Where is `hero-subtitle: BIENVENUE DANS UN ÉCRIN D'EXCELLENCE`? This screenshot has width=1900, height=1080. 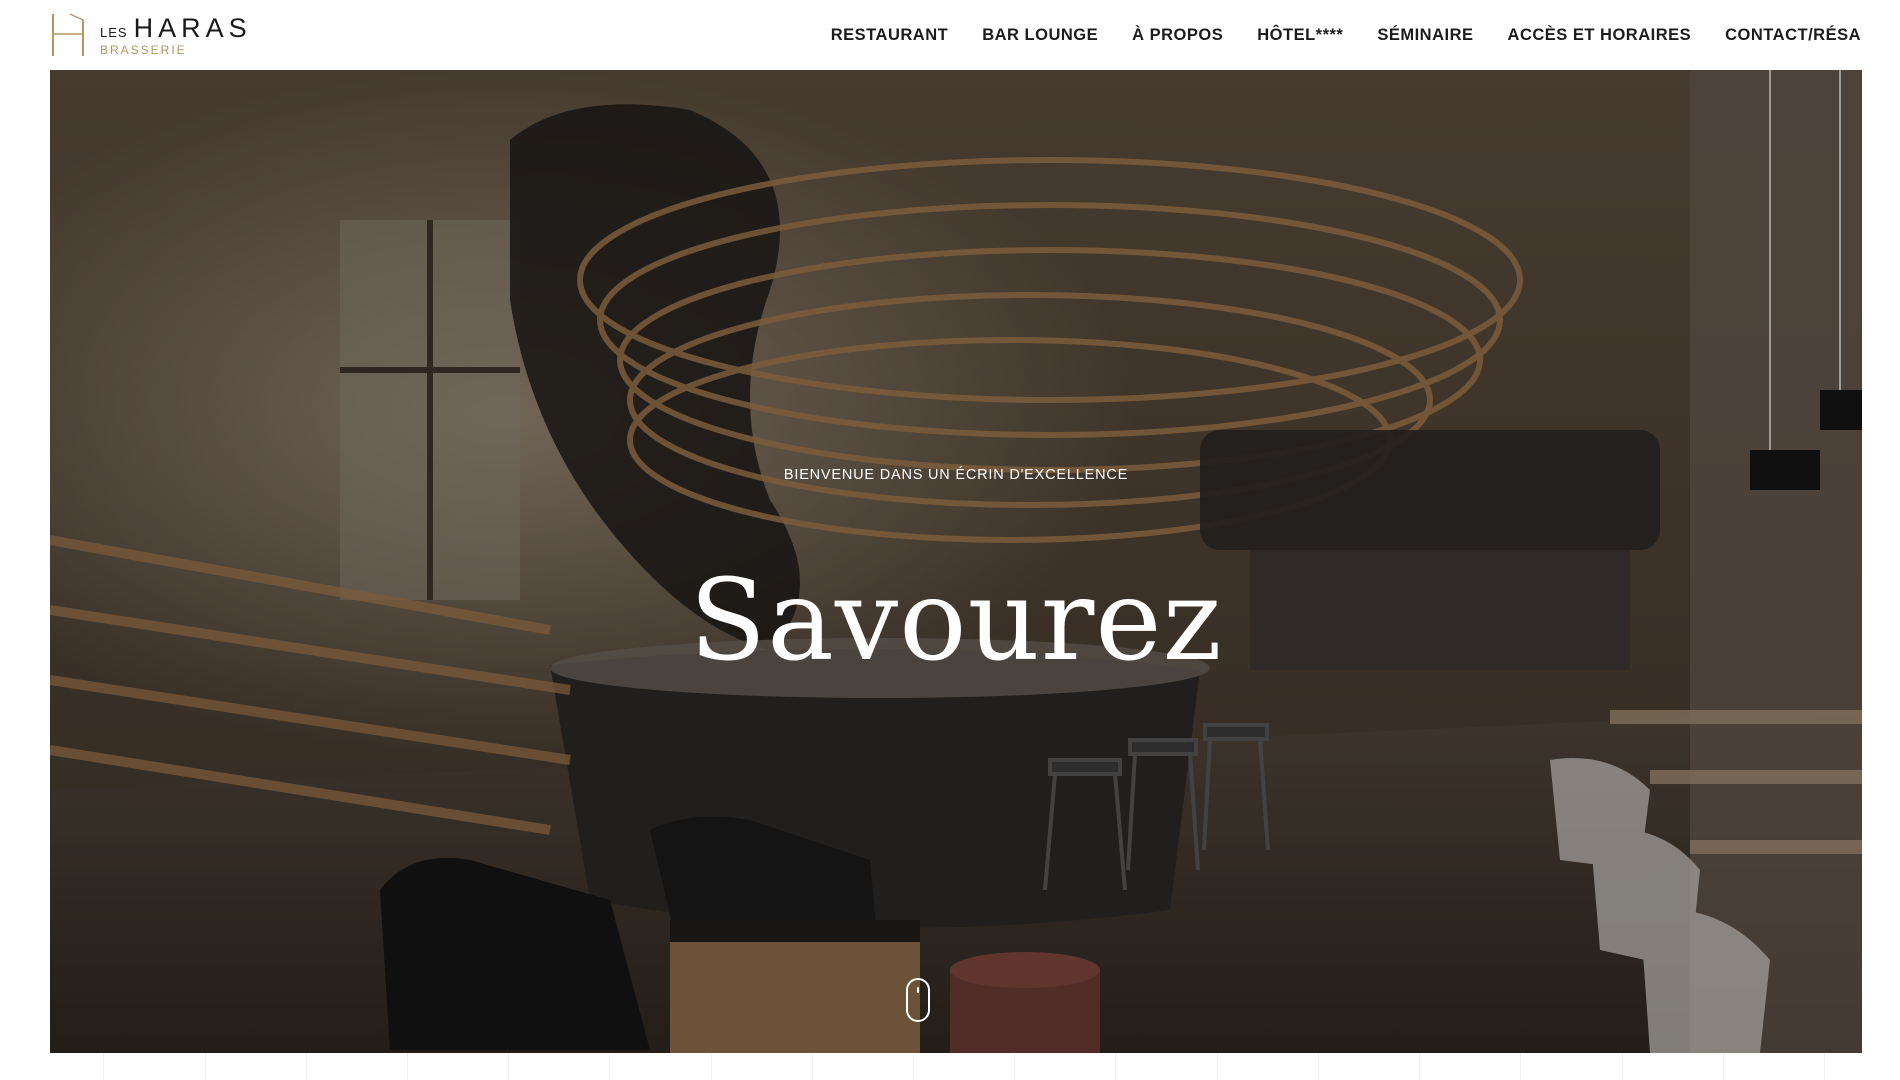 hero-subtitle: BIENVENUE DANS UN ÉCRIN D'EXCELLENCE is located at coordinates (956, 475).